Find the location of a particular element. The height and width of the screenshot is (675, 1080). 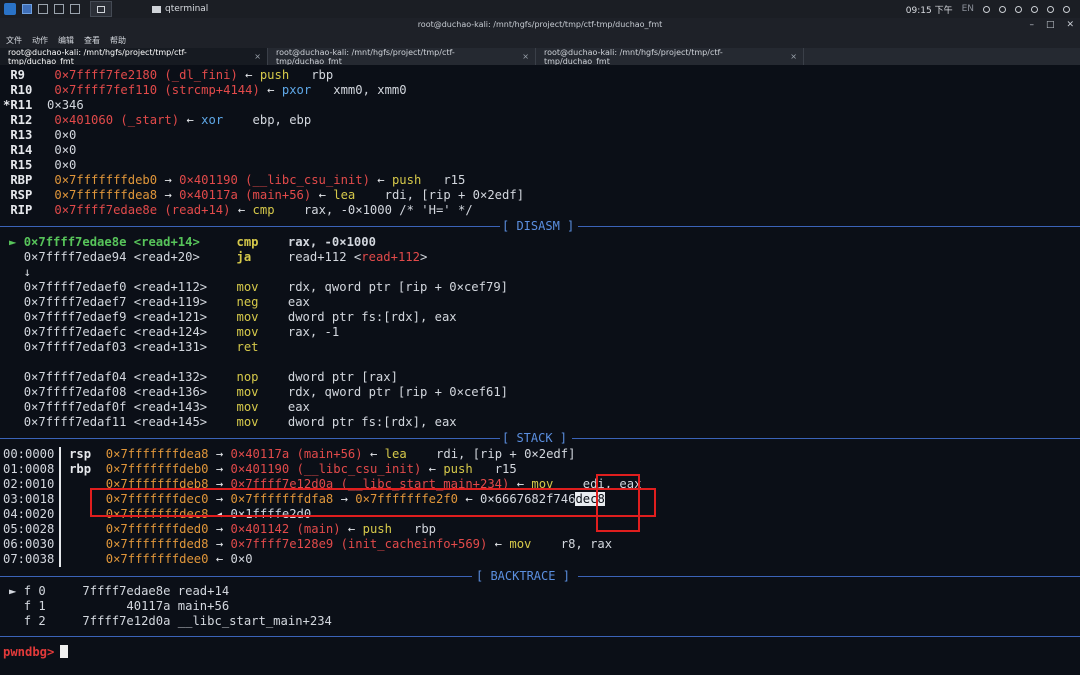

backtrace-row-current: ► f 0 7ffff7edae8e read+14 is located at coordinates (119, 591).